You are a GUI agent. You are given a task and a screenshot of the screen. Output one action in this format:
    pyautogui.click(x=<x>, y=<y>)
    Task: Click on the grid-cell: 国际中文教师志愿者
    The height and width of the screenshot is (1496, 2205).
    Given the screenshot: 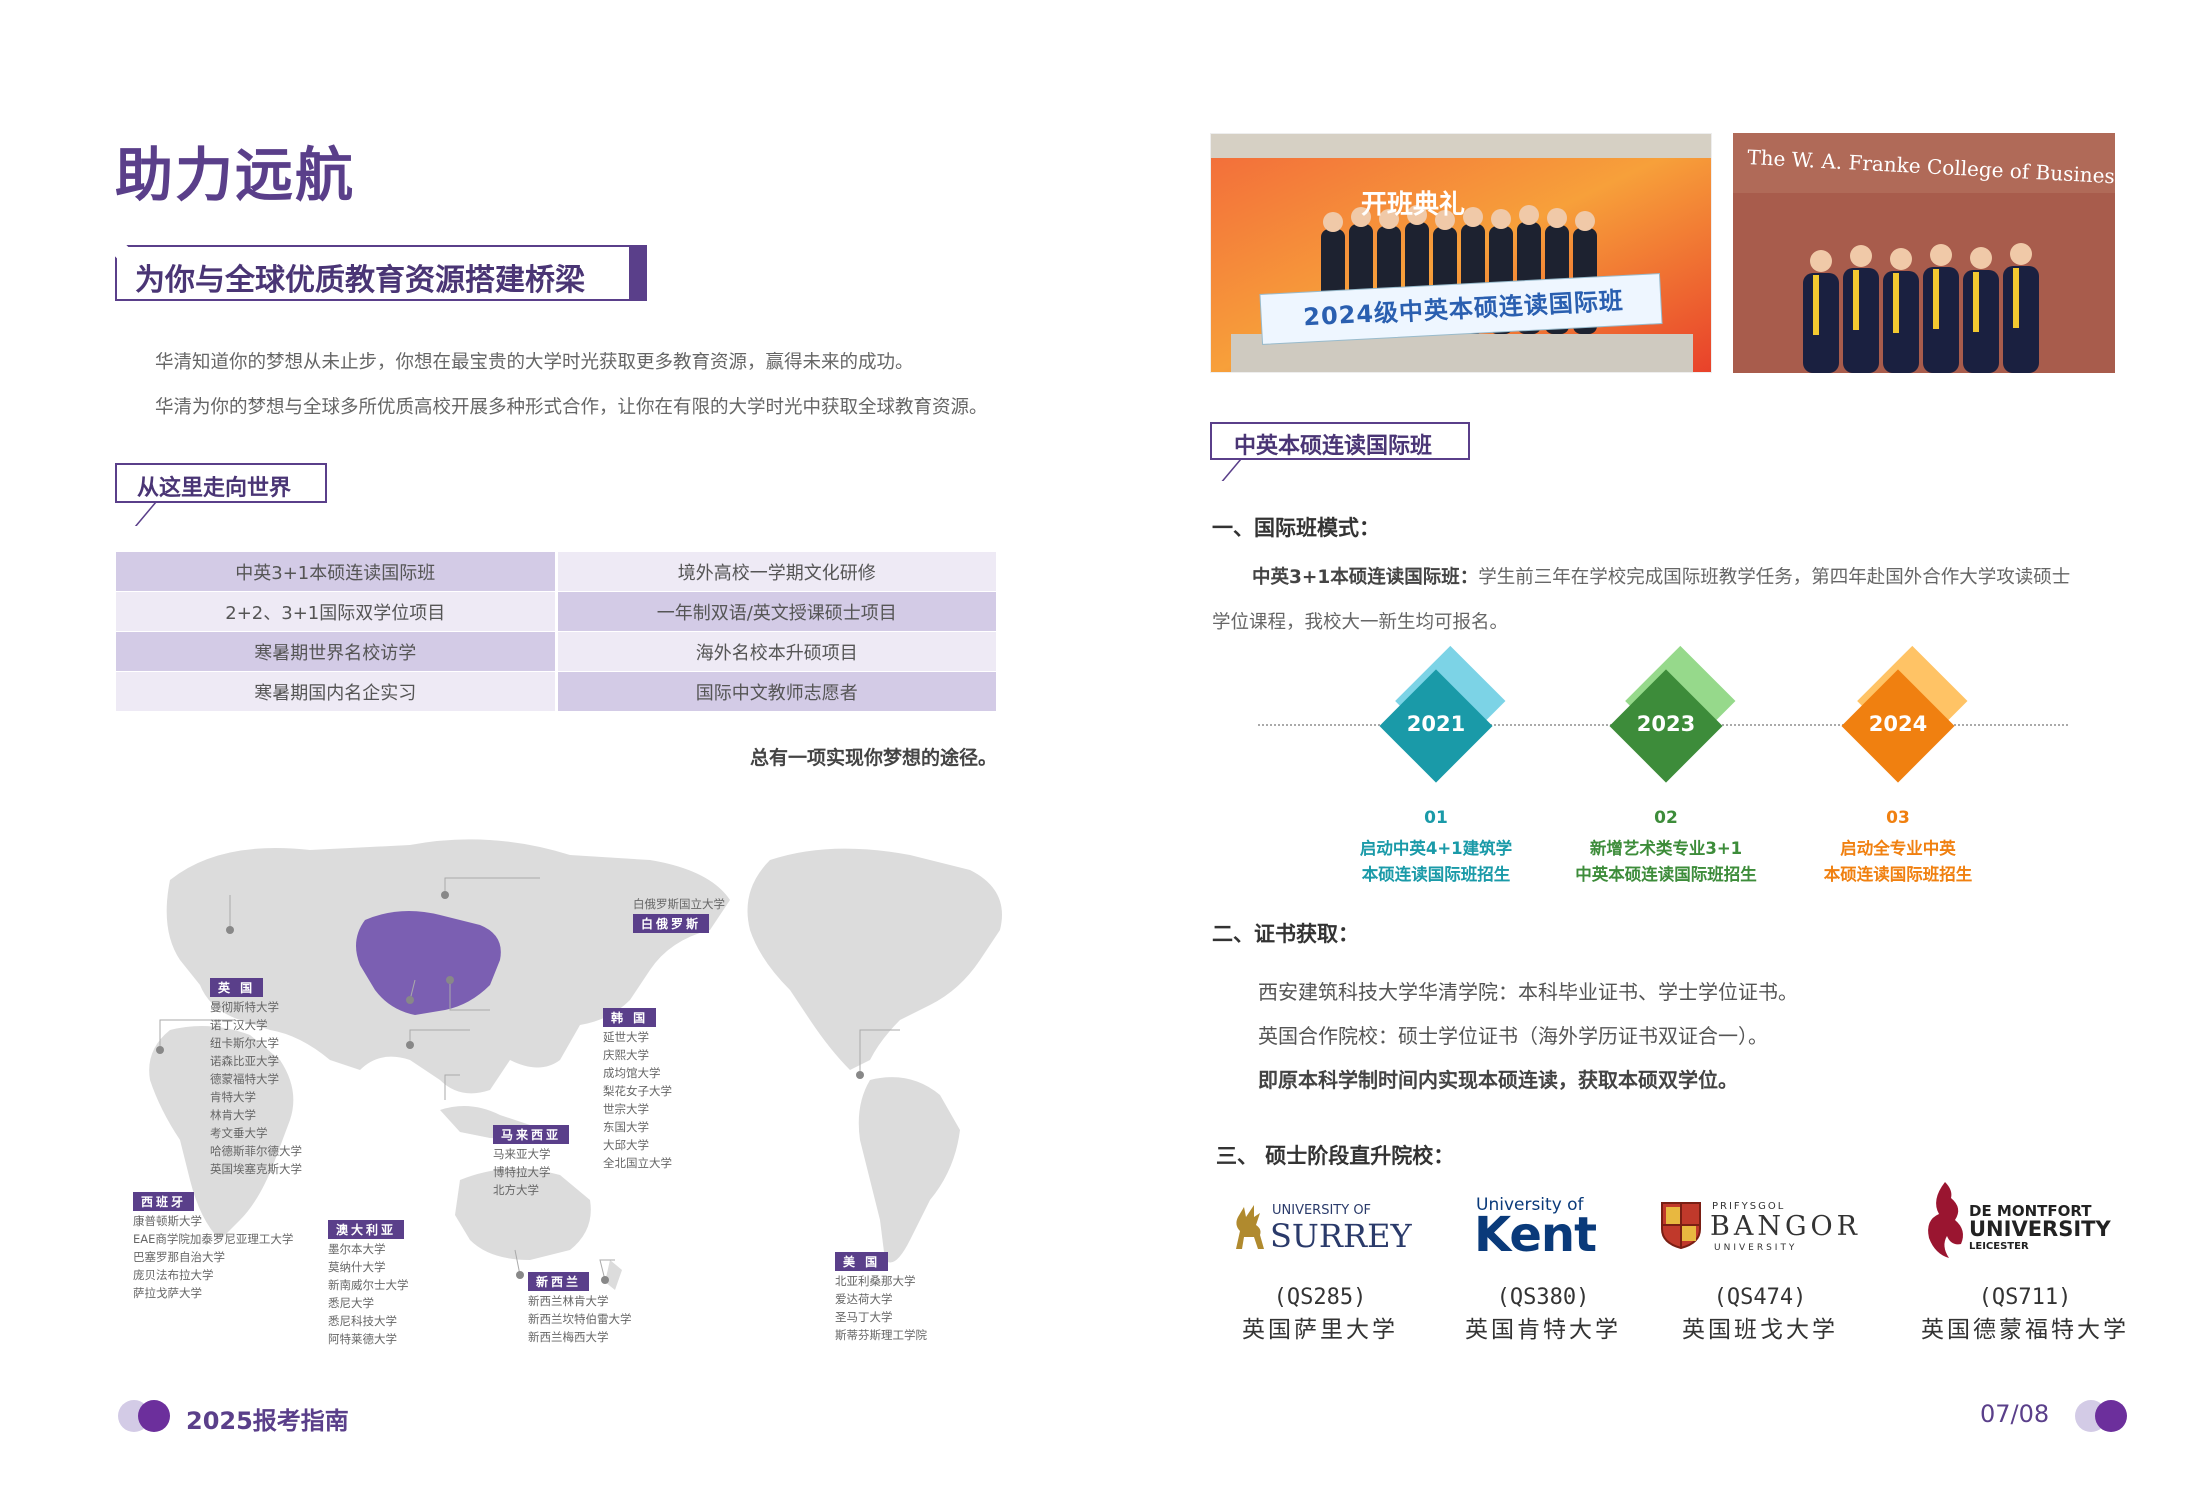 What is the action you would take?
    pyautogui.click(x=776, y=691)
    